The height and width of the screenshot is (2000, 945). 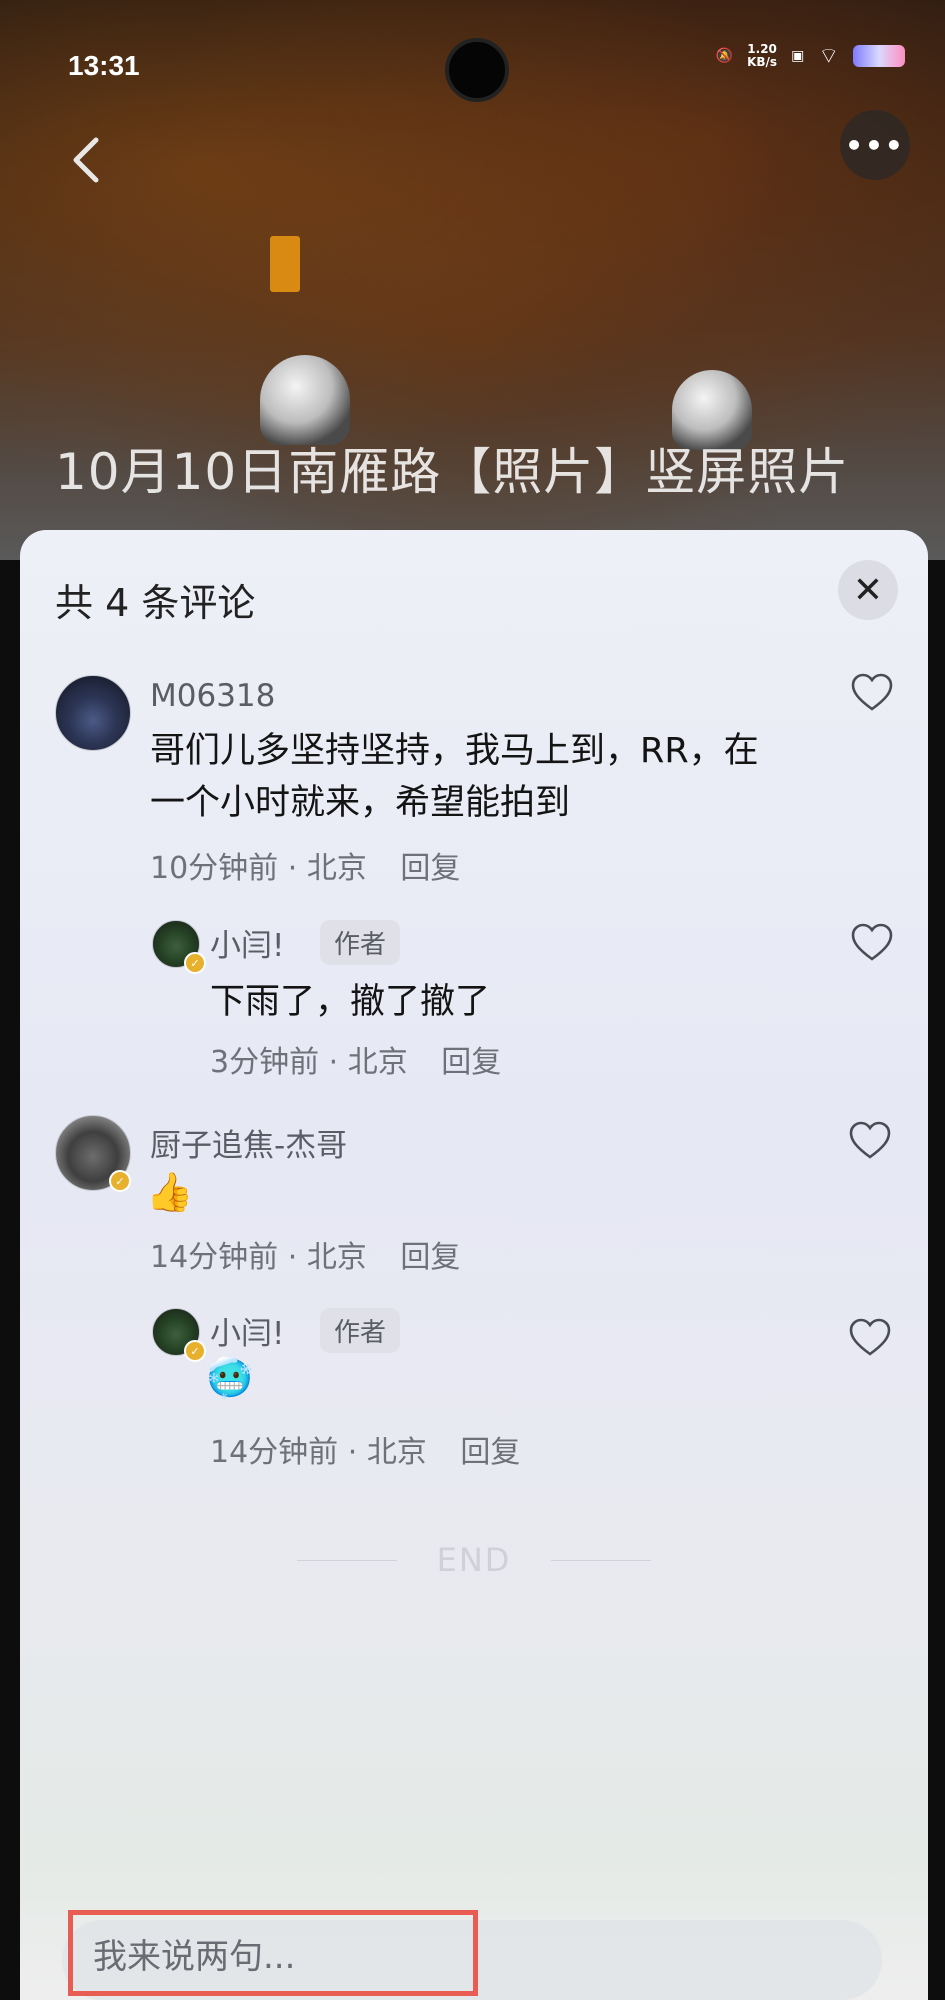 What do you see at coordinates (490, 1002) in the screenshot?
I see `comment-content: 下雨了，撤了撤了` at bounding box center [490, 1002].